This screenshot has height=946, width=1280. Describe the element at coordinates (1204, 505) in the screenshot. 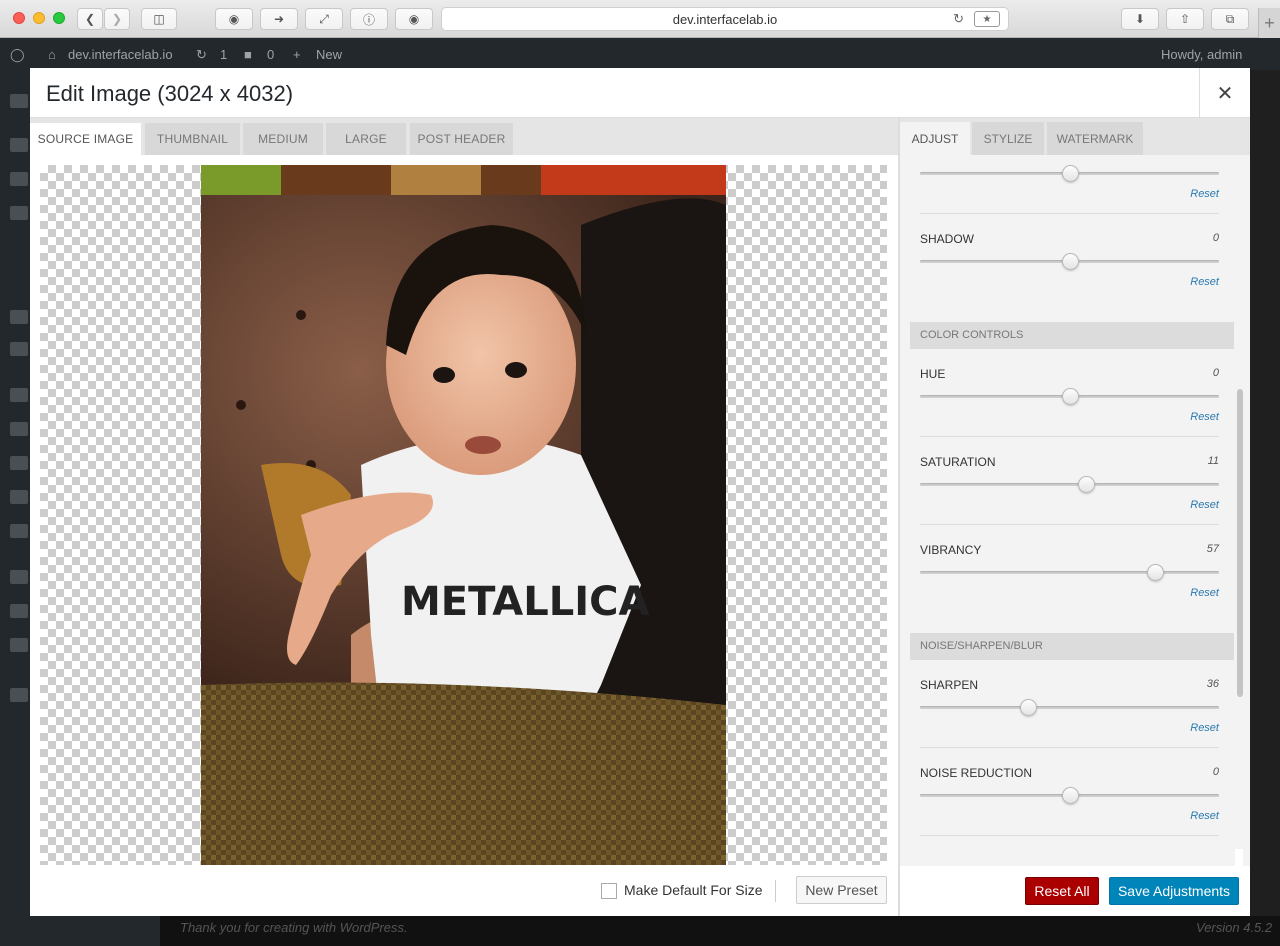

I see `saturation-reset: Reset` at that location.